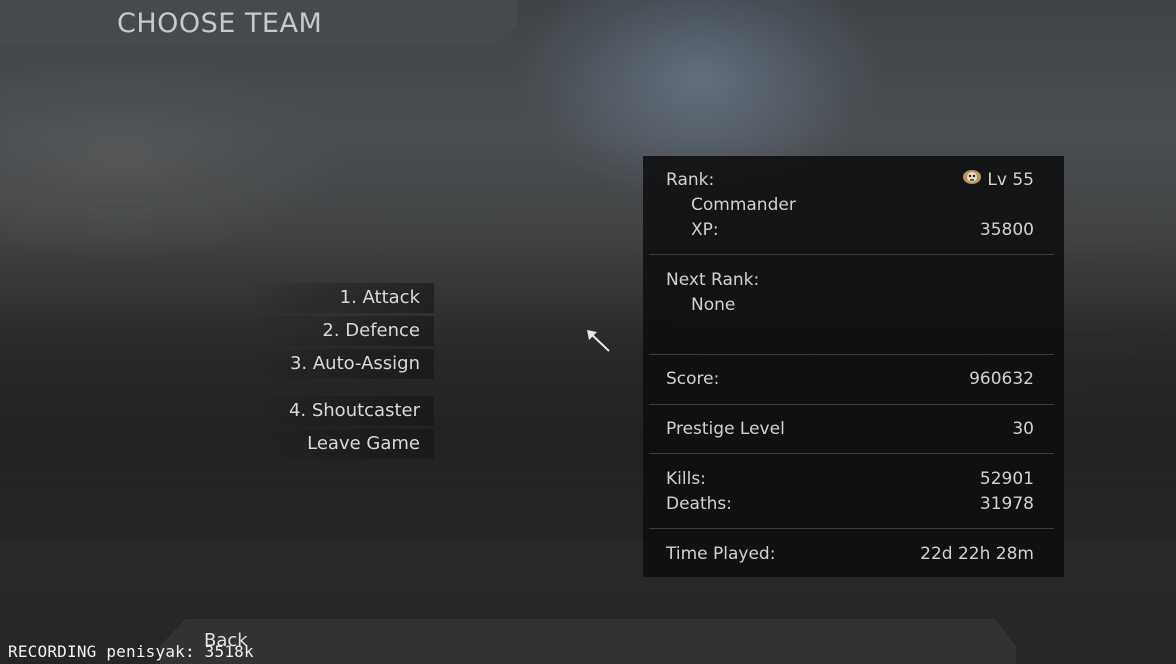  Describe the element at coordinates (1006, 504) in the screenshot. I see `deaths-value: 31978` at that location.